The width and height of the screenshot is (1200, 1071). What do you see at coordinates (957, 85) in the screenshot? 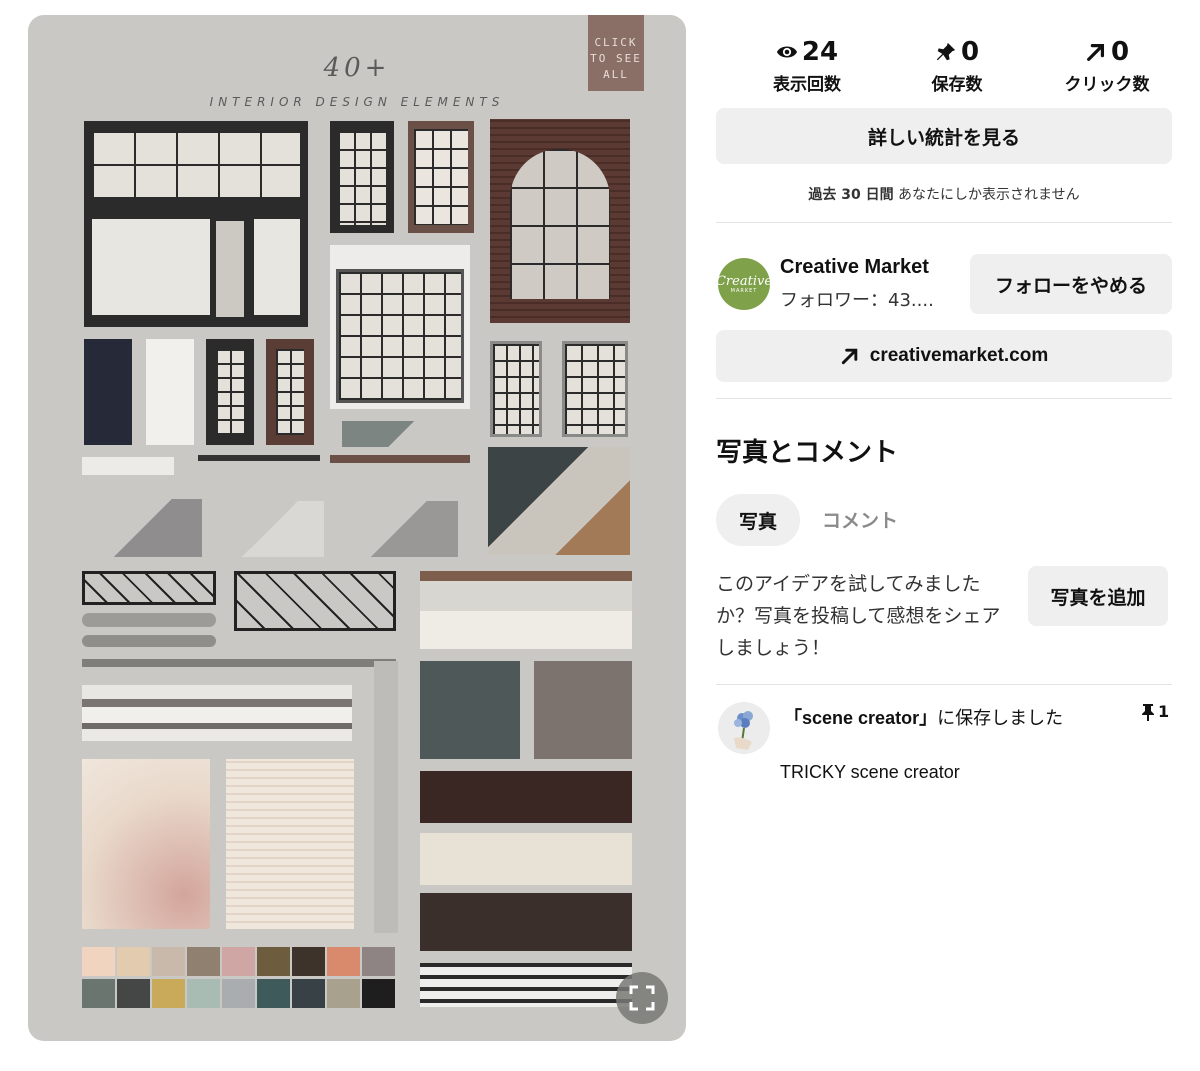
I see `stat-label: 保存数` at bounding box center [957, 85].